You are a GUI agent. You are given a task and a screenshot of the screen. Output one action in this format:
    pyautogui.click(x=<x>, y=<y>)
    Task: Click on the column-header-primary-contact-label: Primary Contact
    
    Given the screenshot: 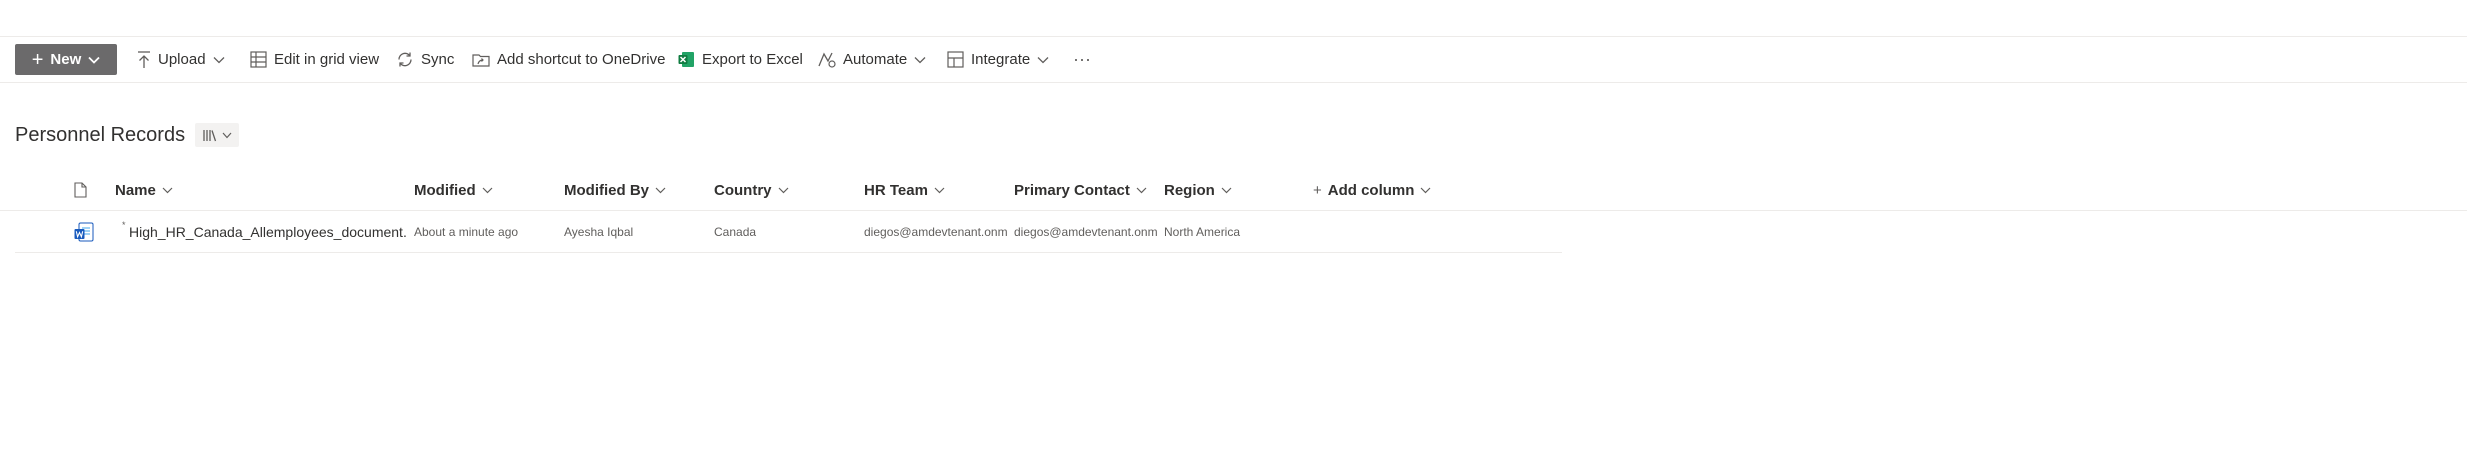 What is the action you would take?
    pyautogui.click(x=1072, y=190)
    